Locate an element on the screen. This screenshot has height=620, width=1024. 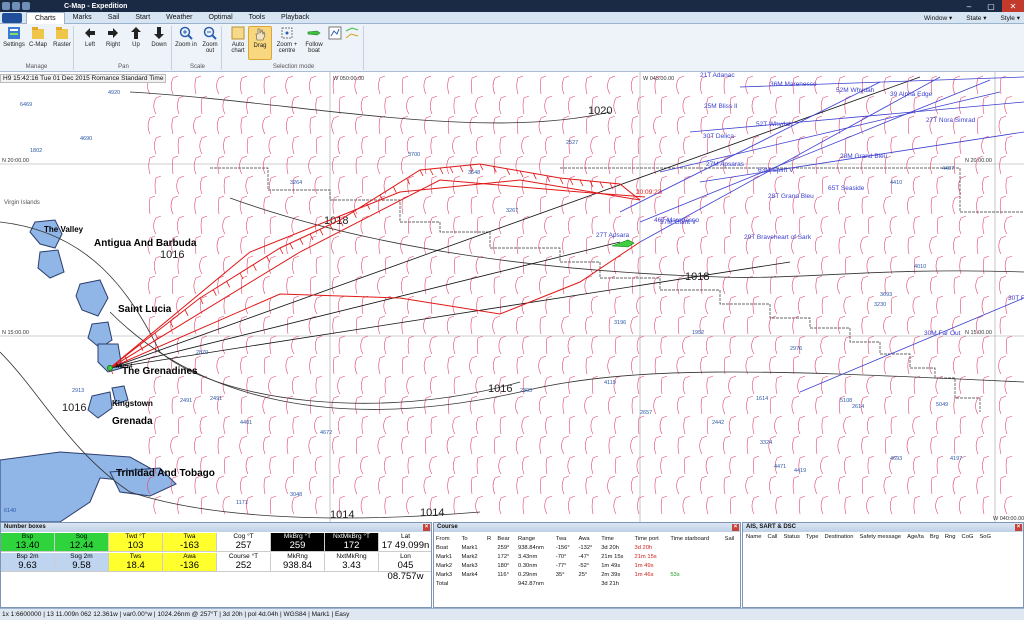
pan-left-button: Left is located at coordinates (90, 37).